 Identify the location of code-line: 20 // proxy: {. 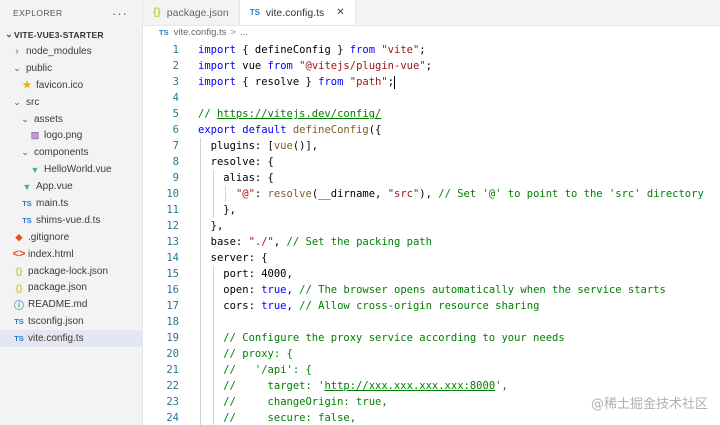
(431, 354).